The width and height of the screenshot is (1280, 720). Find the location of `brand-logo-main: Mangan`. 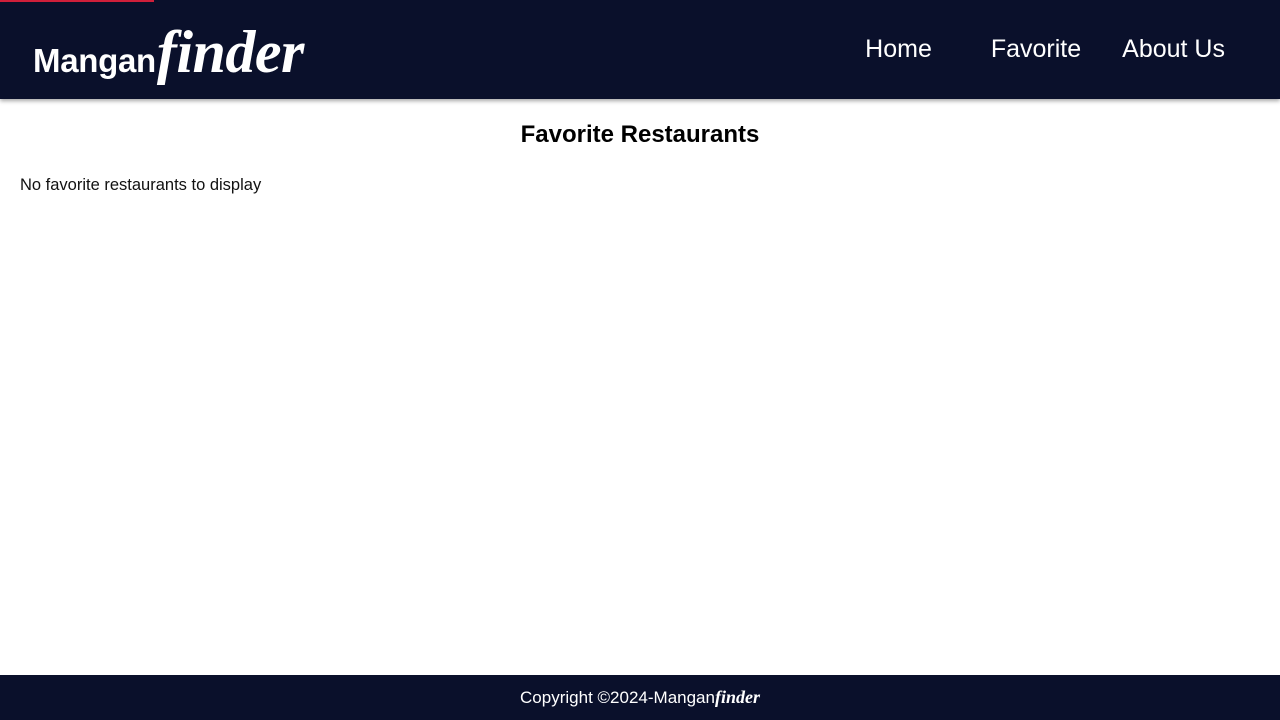

brand-logo-main: Mangan is located at coordinates (94, 60).